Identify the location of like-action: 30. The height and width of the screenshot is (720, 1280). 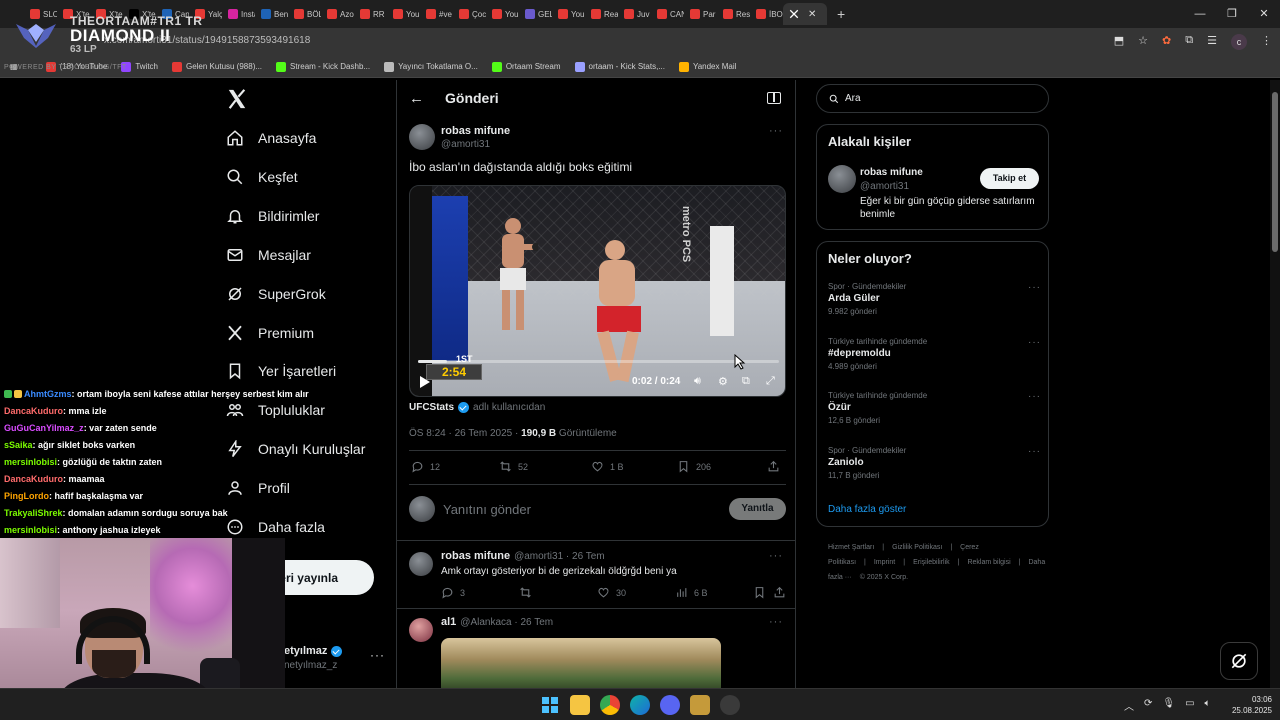
(611, 592).